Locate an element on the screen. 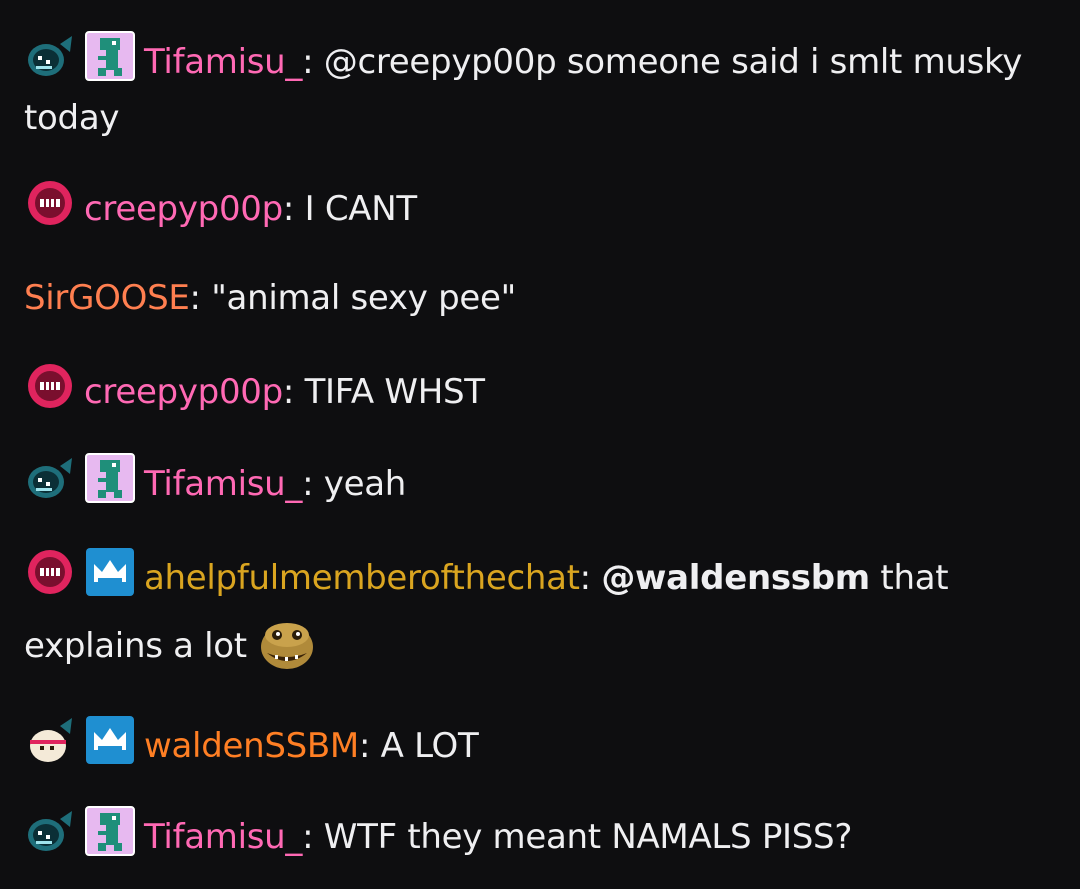  chat-message: SirGOOSE: "animal sexy pee" is located at coordinates (539, 298).